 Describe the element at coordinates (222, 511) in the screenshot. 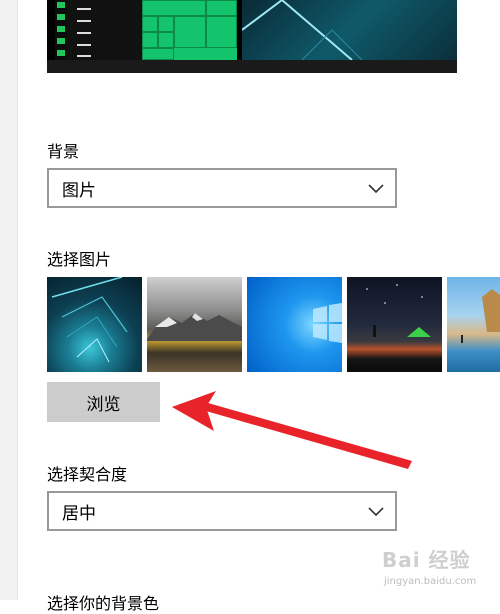

I see `fit-dropdown: 居中` at that location.